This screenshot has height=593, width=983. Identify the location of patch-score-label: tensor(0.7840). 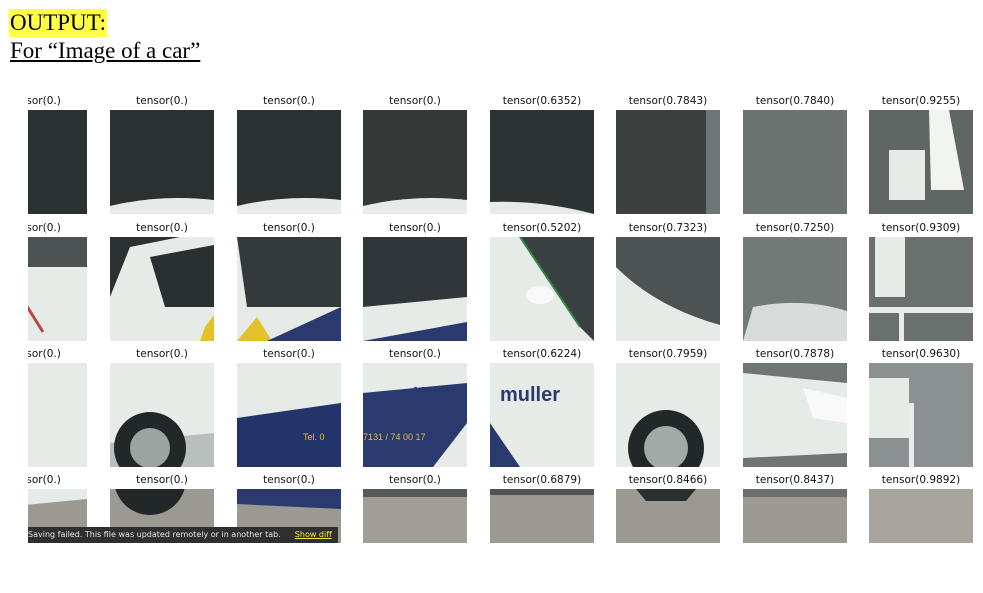
(795, 101).